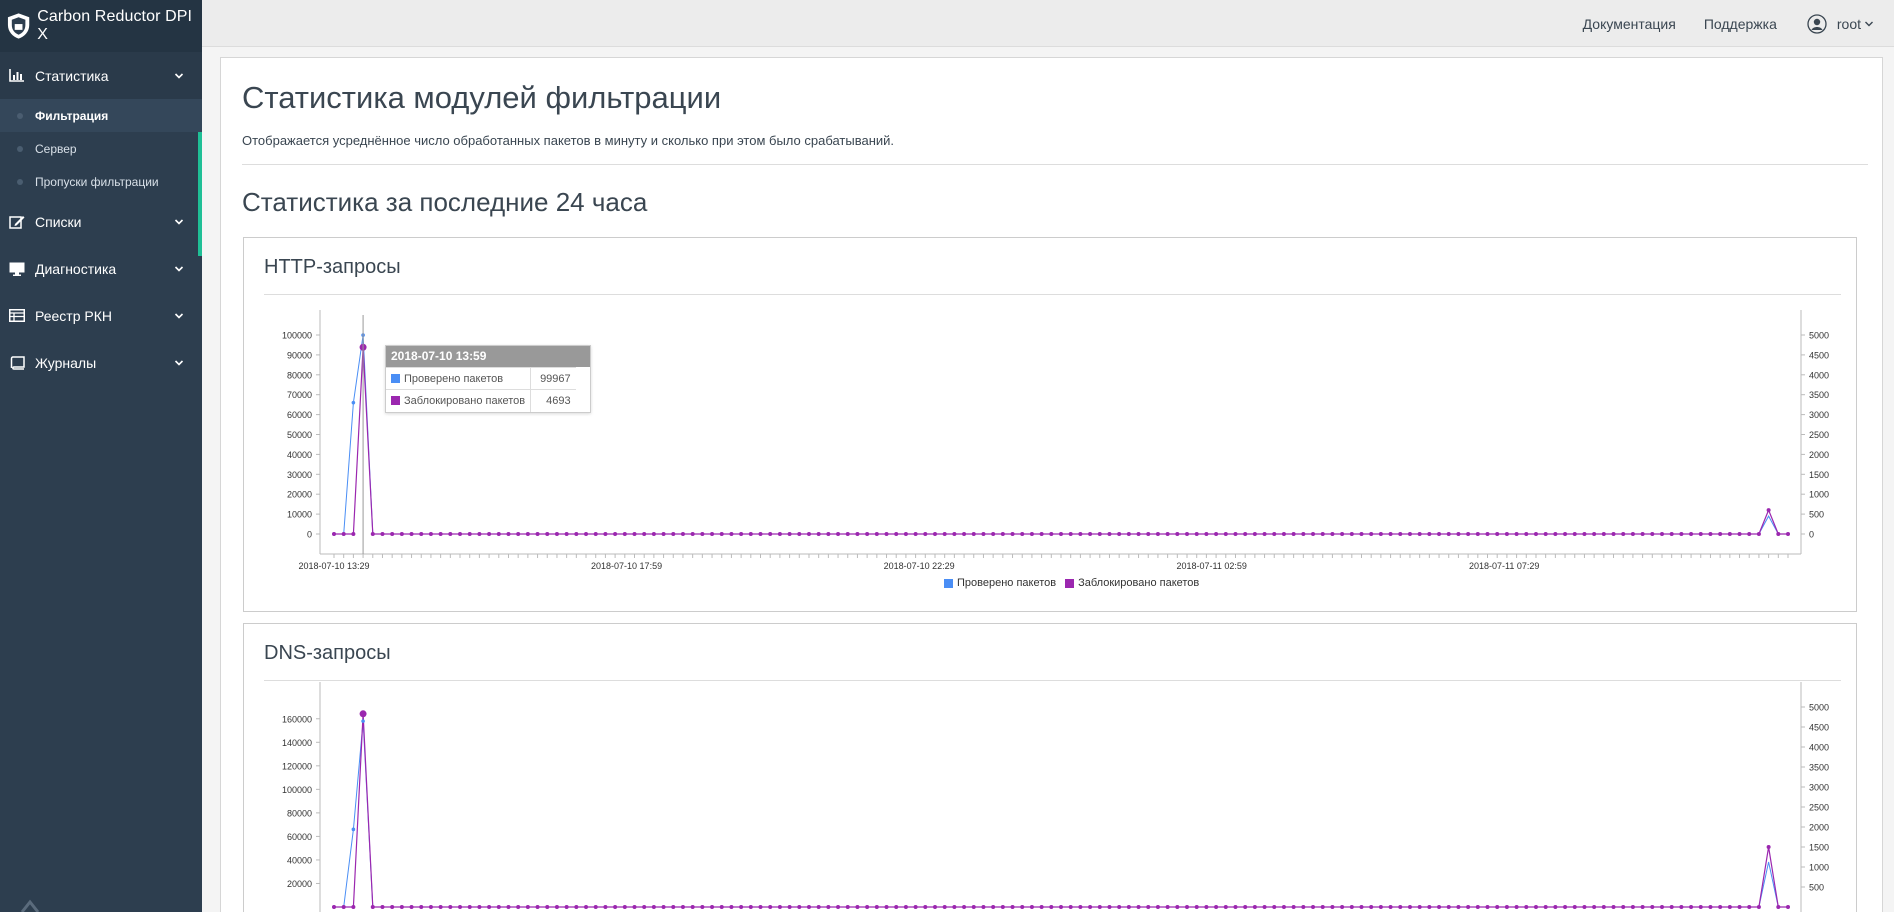 The height and width of the screenshot is (912, 1894). Describe the element at coordinates (76, 268) in the screenshot. I see `nav-label-diagnostics: Диагностика` at that location.